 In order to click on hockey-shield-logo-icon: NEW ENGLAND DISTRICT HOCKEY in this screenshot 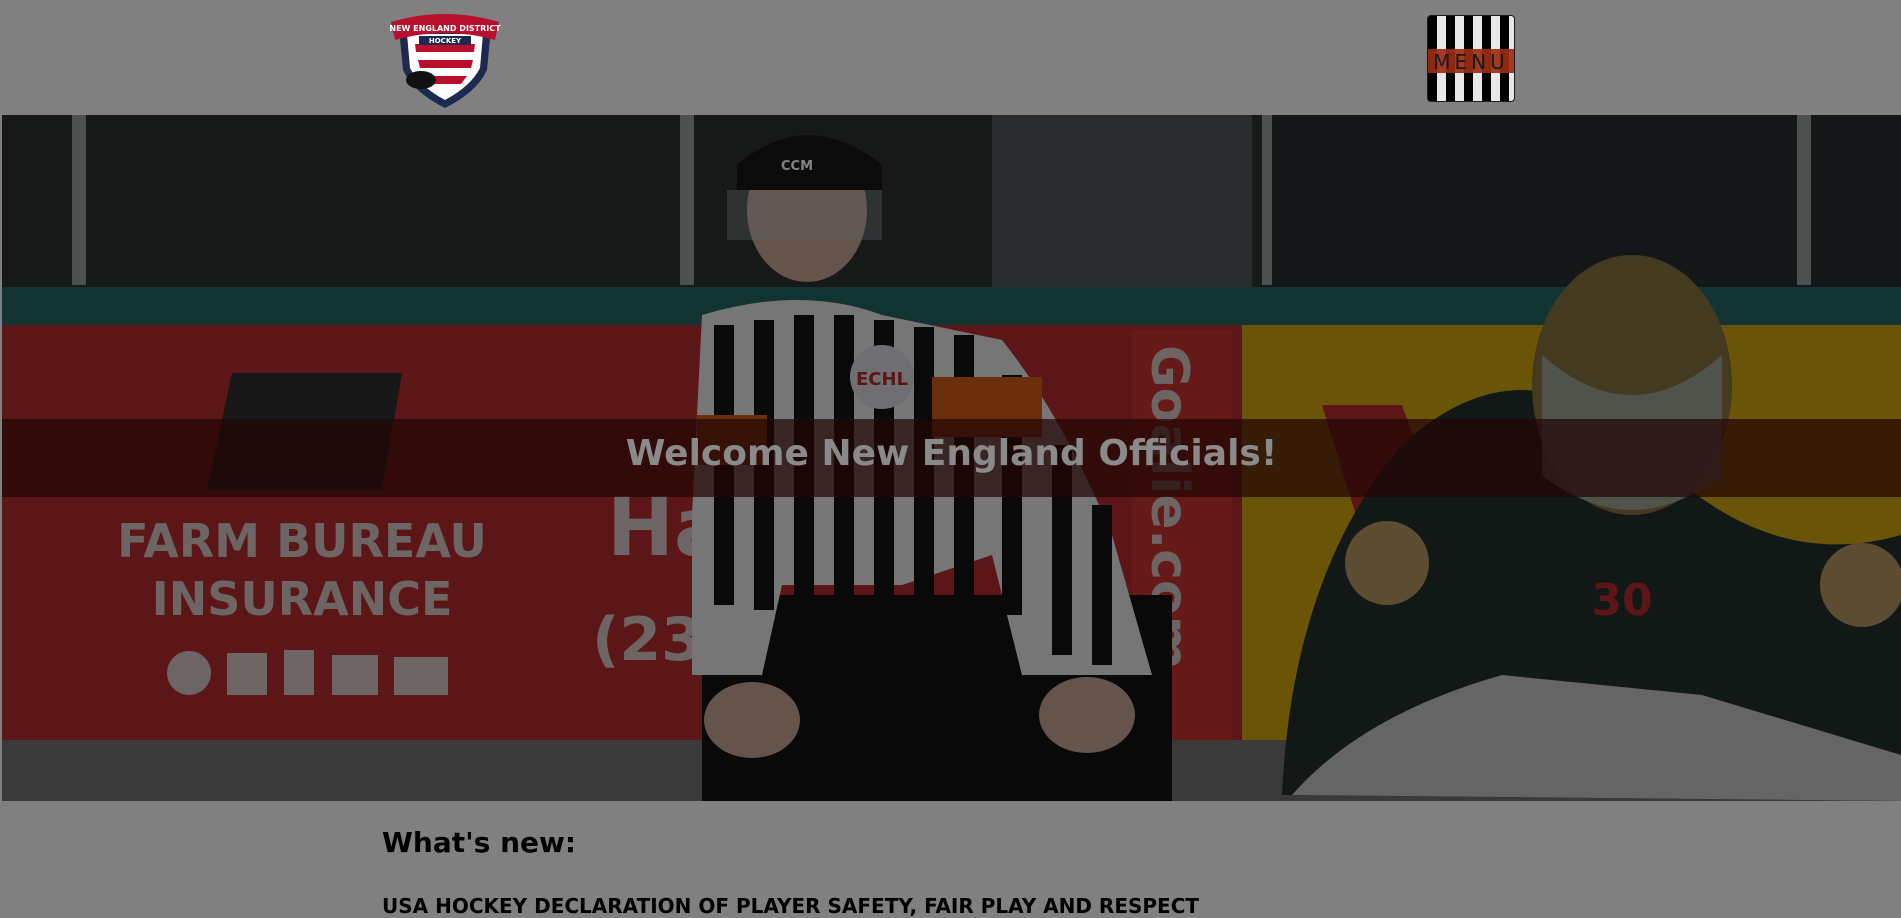, I will do `click(445, 61)`.